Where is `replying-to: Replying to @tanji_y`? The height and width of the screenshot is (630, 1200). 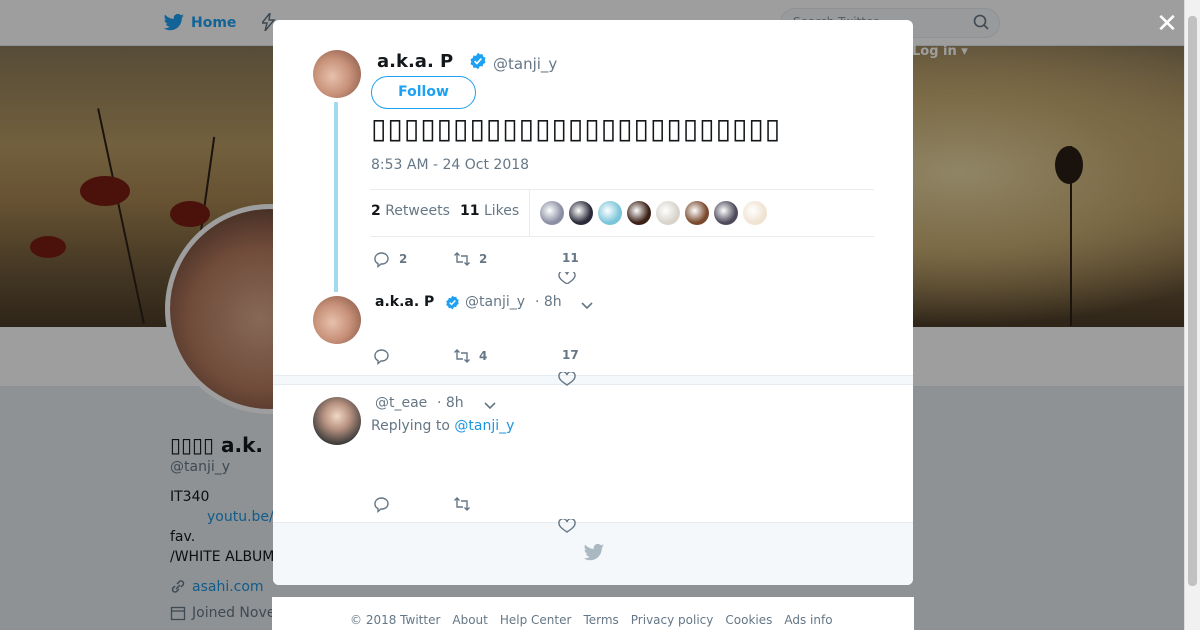 replying-to: Replying to @tanji_y is located at coordinates (442, 426).